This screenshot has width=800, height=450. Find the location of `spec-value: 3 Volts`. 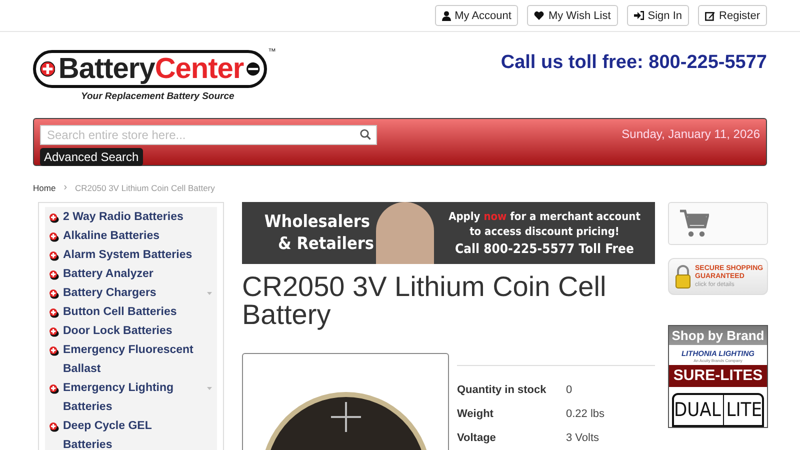

spec-value: 3 Volts is located at coordinates (583, 438).